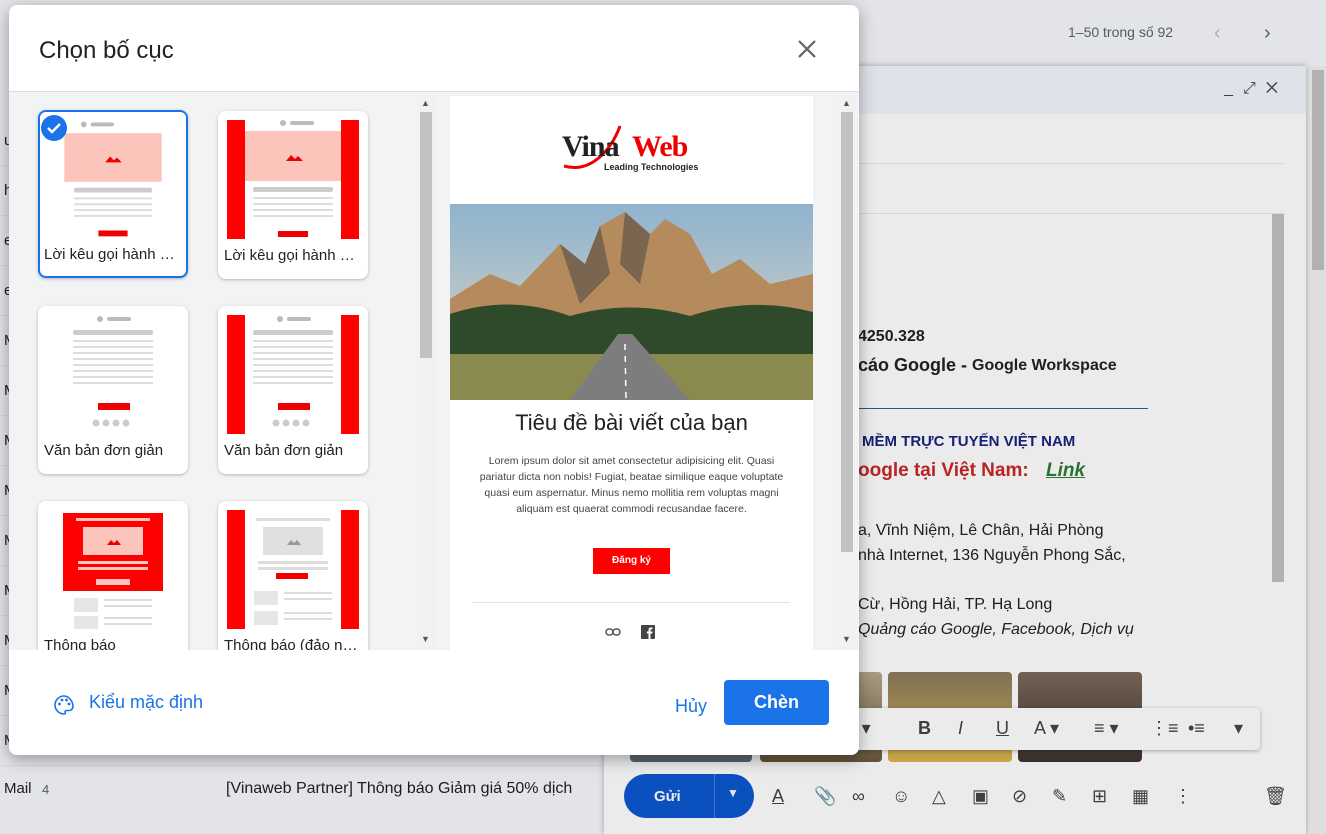  What do you see at coordinates (631, 561) in the screenshot?
I see `preview-cta-button: Đăng ký` at bounding box center [631, 561].